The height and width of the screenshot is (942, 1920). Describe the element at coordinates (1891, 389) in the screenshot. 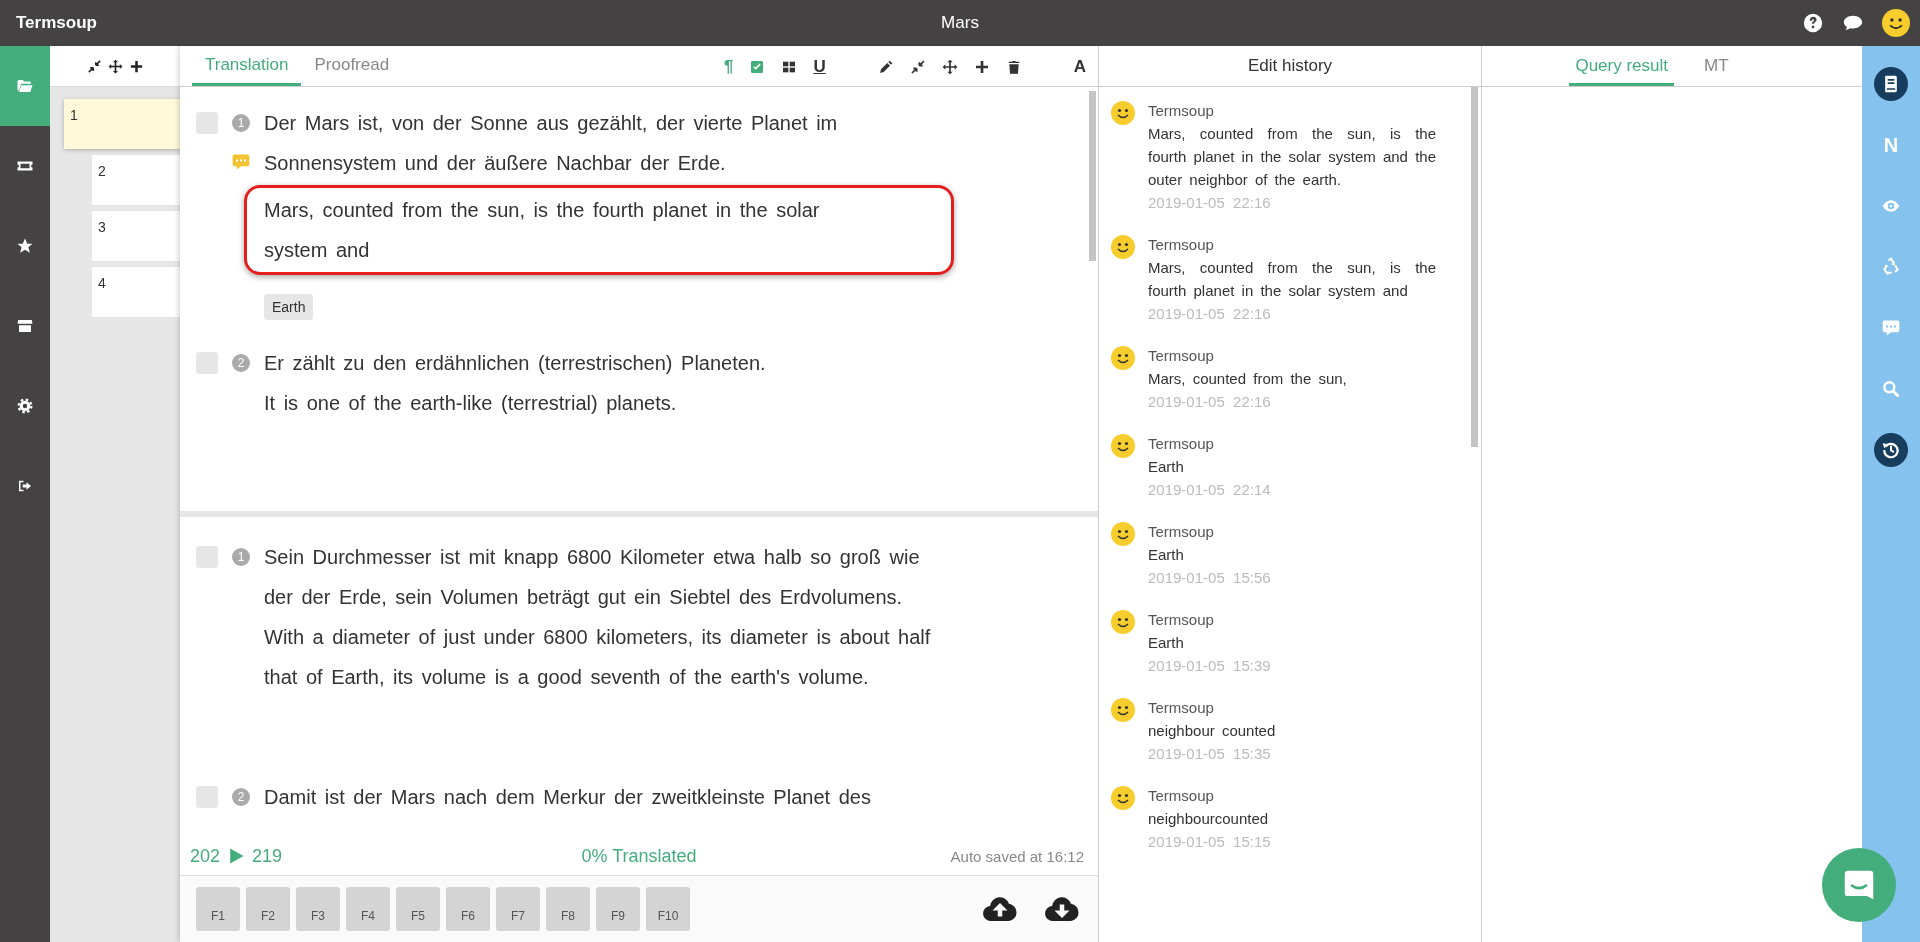

I see `search-icon` at that location.